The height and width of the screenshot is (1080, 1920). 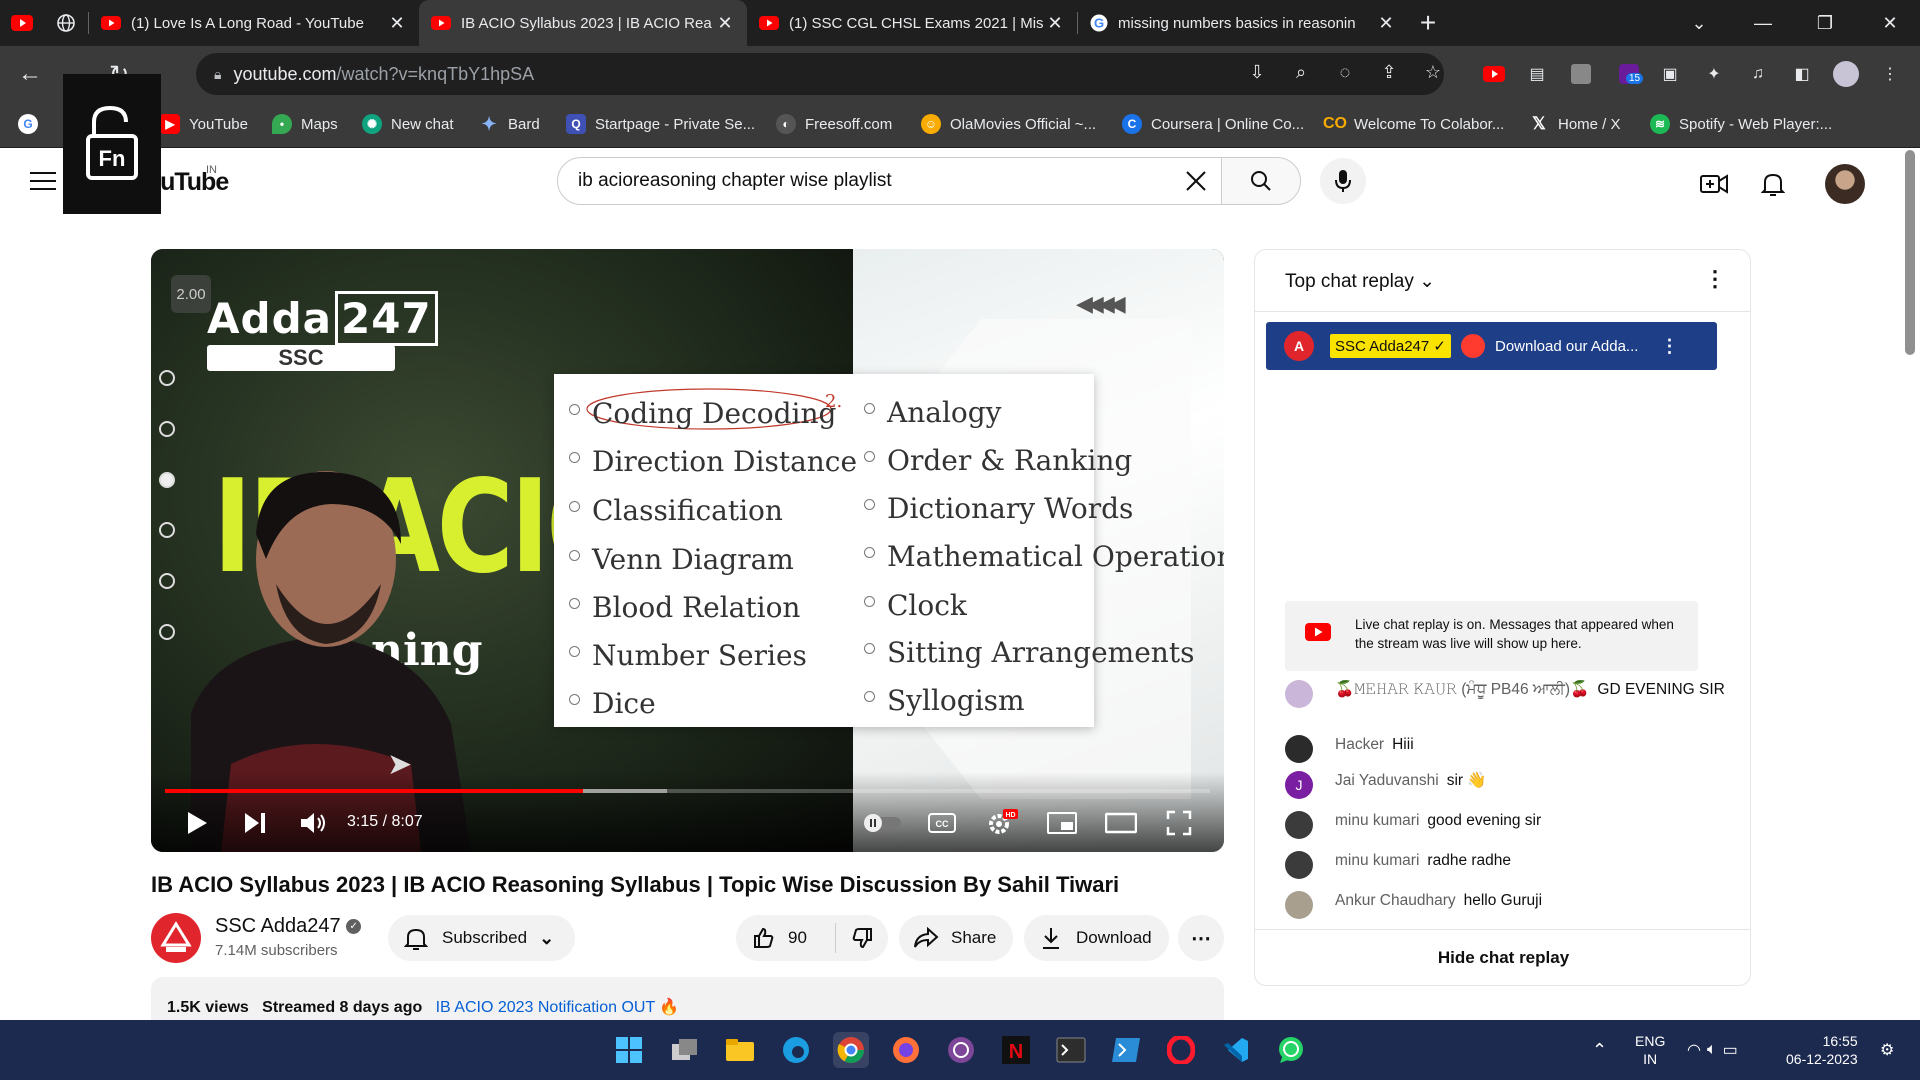 What do you see at coordinates (1261, 181) in the screenshot?
I see `search-button` at bounding box center [1261, 181].